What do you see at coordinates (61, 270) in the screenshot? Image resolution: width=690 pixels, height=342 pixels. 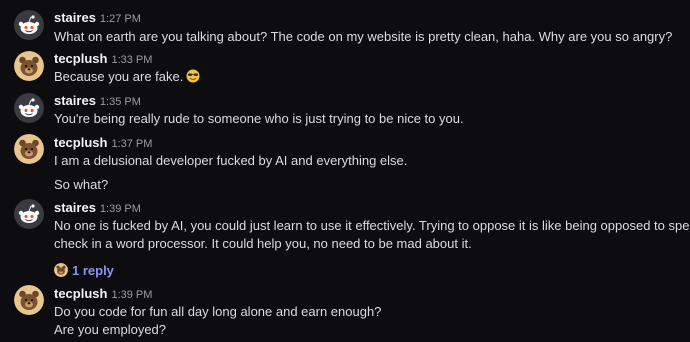 I see `reply-bear-avatar-icon` at bounding box center [61, 270].